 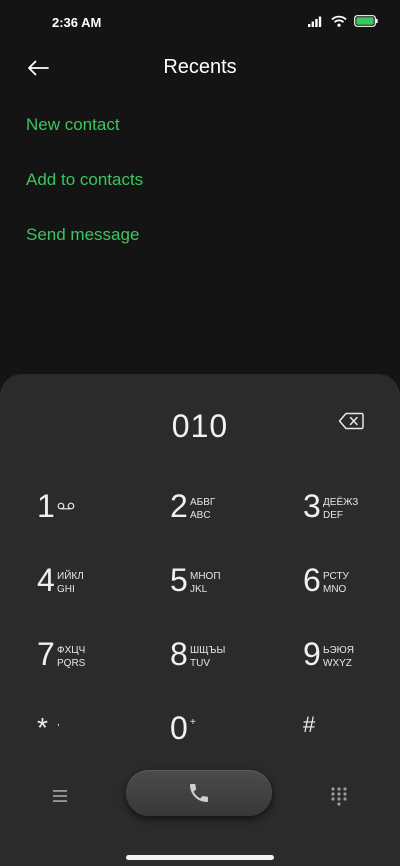 I want to click on key-9: 9 ЬЭЮЯ WXYZ, so click(x=351, y=657).